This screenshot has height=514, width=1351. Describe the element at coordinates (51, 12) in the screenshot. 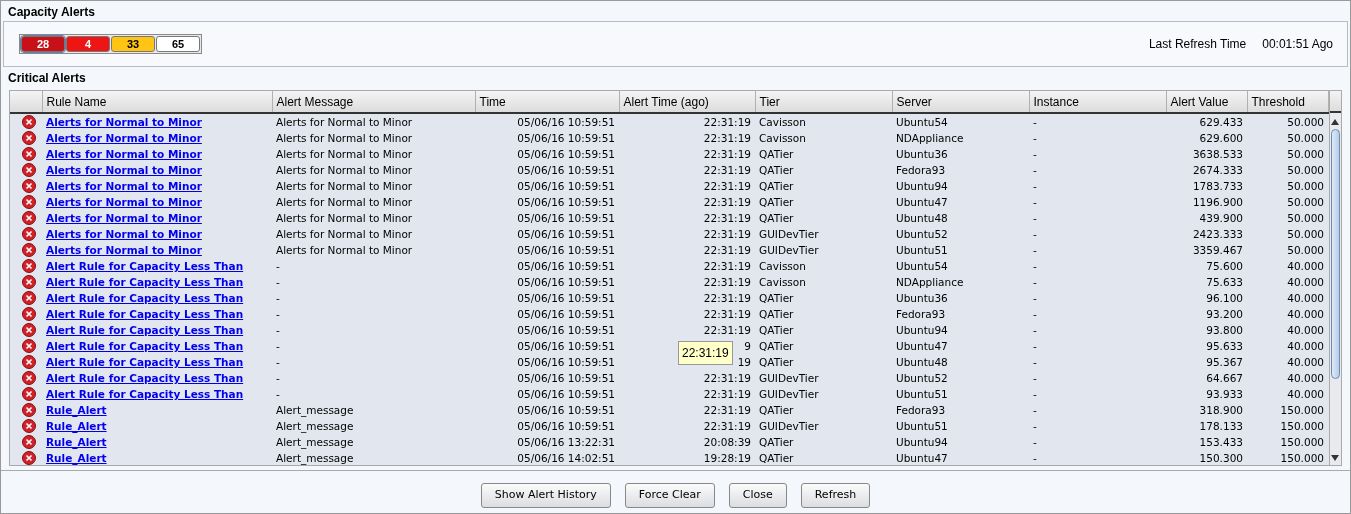

I see `section-title: Capacity Alerts` at that location.